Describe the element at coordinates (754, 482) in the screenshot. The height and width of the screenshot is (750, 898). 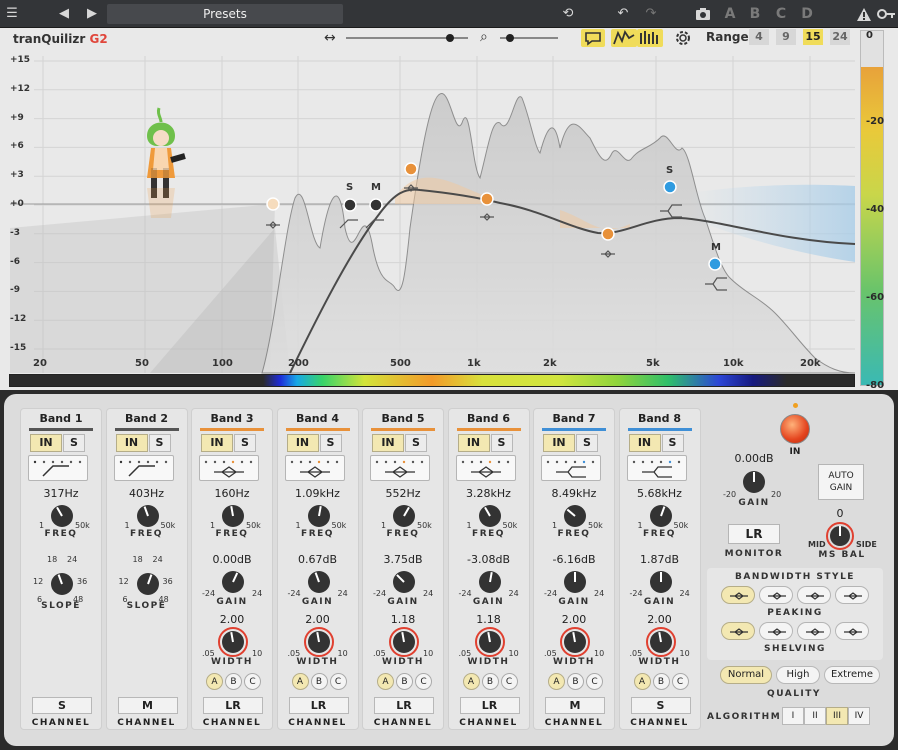
I see `master-gain-knob` at that location.